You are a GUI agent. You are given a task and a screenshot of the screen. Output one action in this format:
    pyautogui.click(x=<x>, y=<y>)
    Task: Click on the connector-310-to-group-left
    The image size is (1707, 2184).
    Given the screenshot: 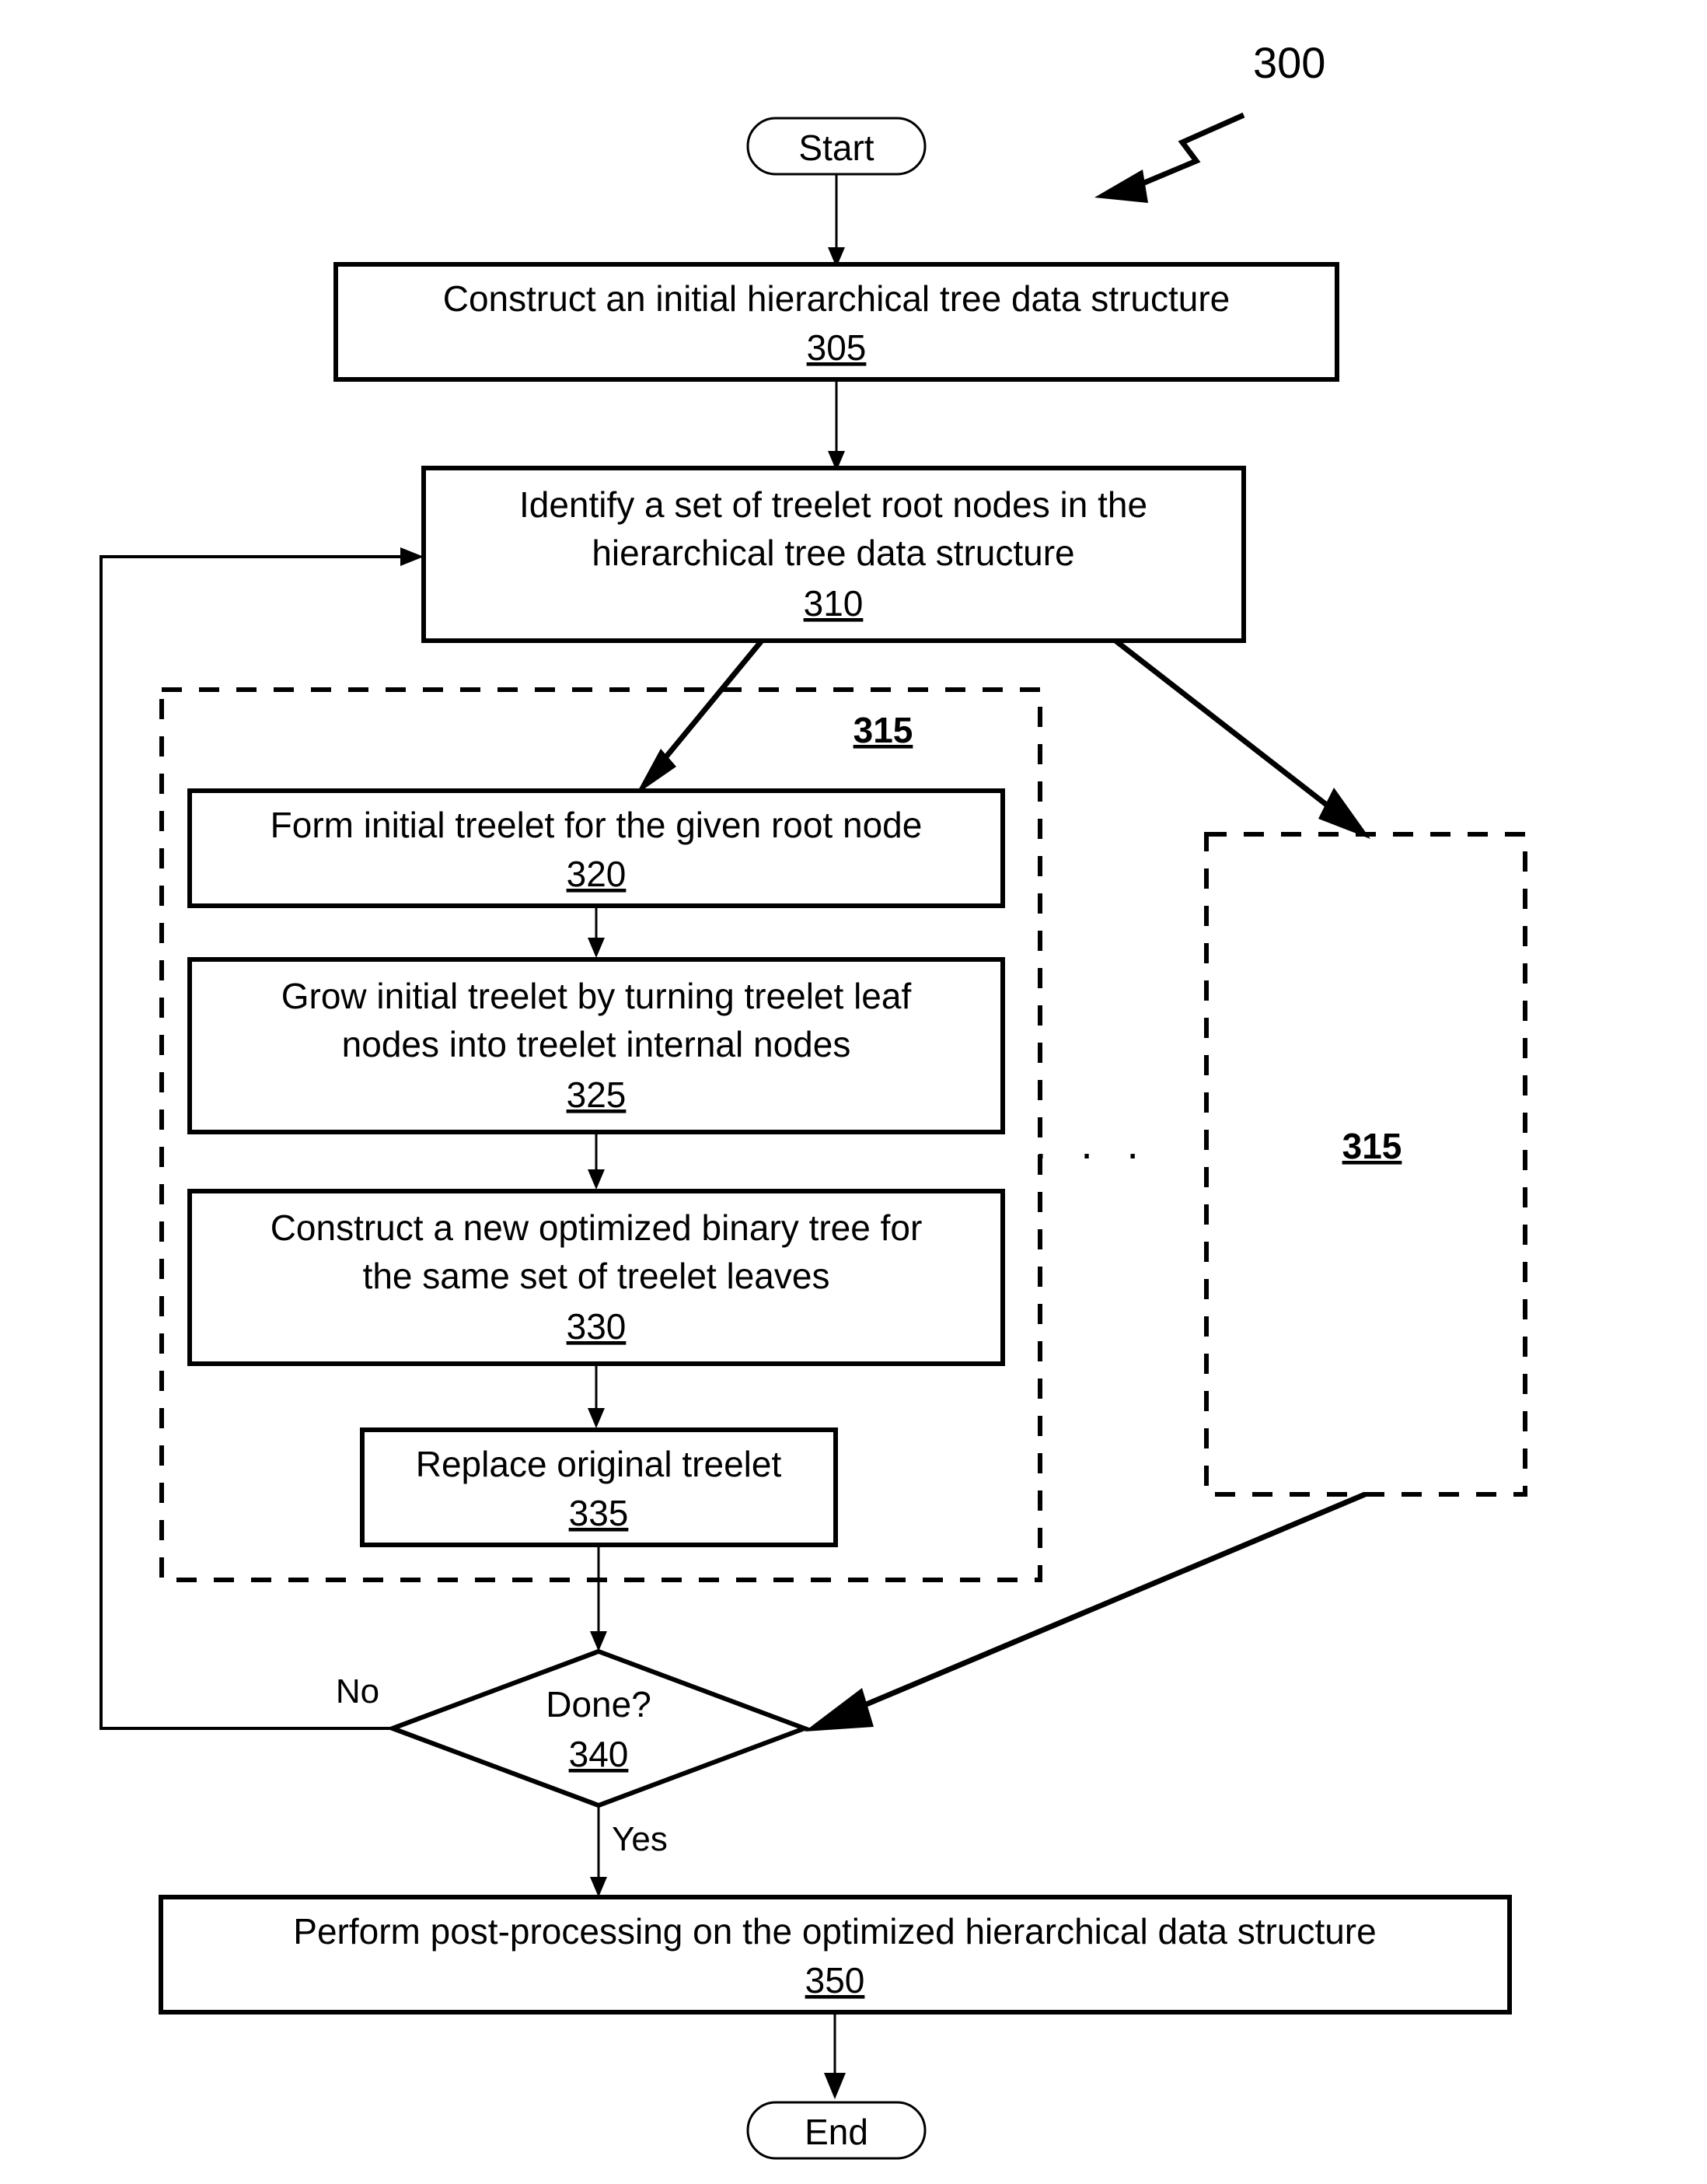 What is the action you would take?
    pyautogui.click(x=700, y=716)
    